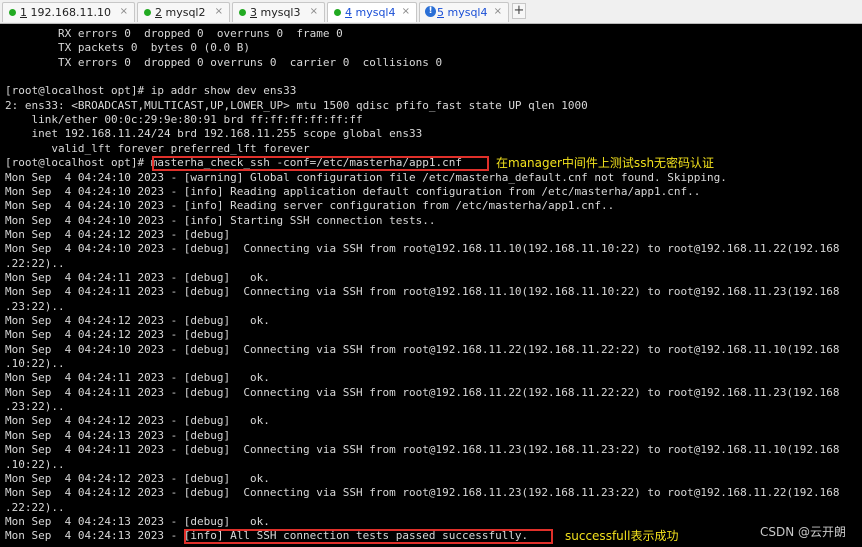 The width and height of the screenshot is (862, 547). I want to click on tab-3-title: mysql3, so click(279, 12).